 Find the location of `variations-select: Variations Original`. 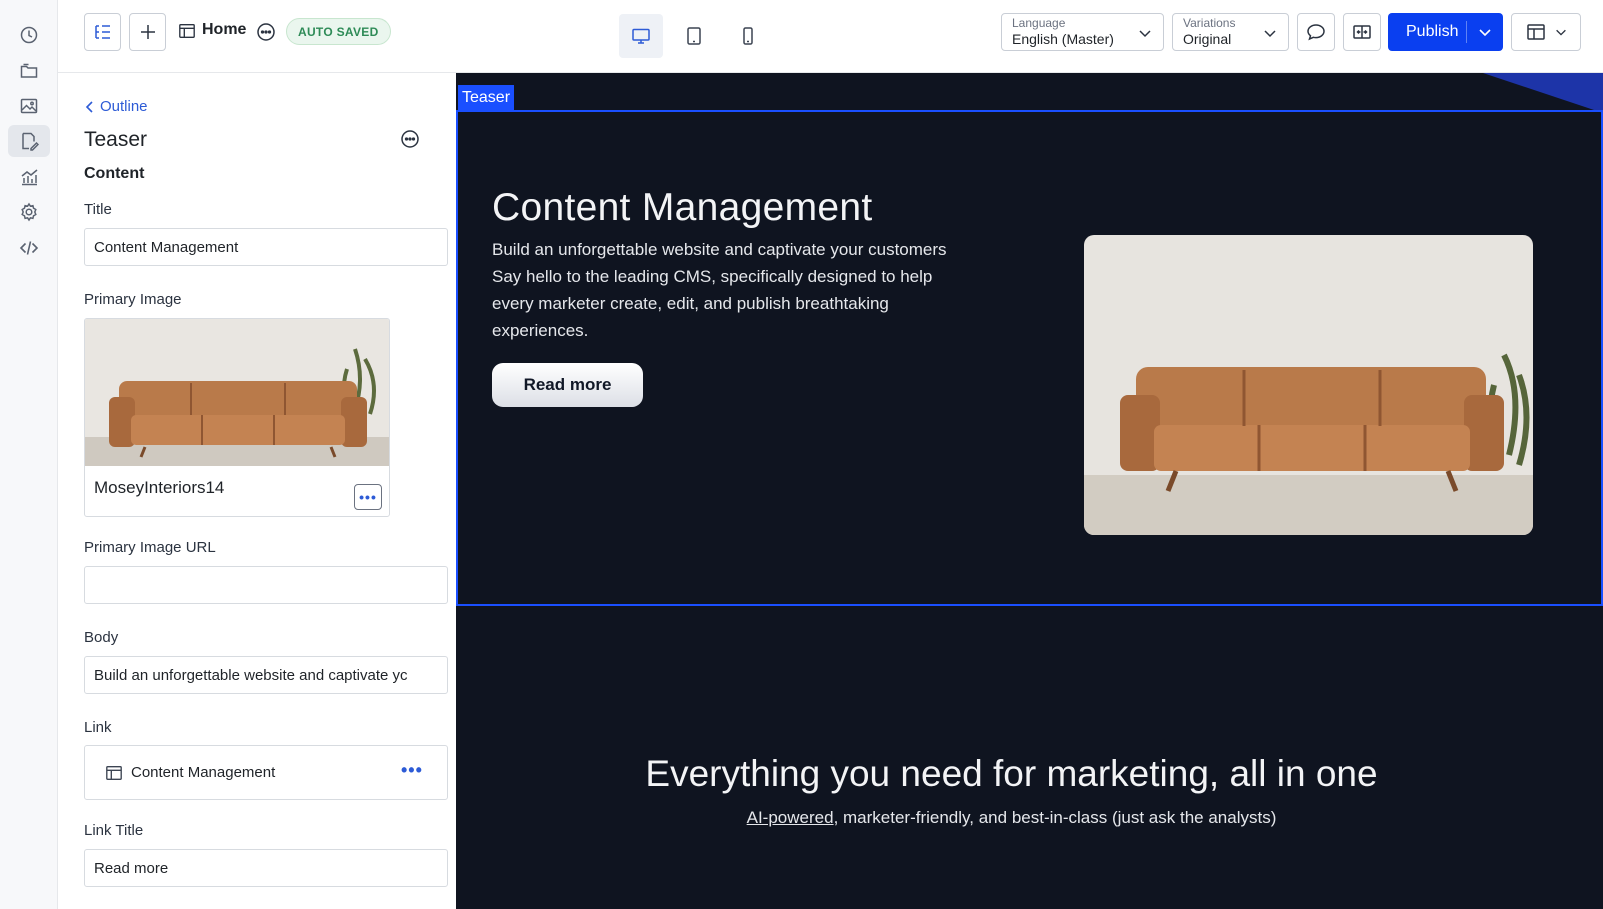

variations-select: Variations Original is located at coordinates (1230, 32).